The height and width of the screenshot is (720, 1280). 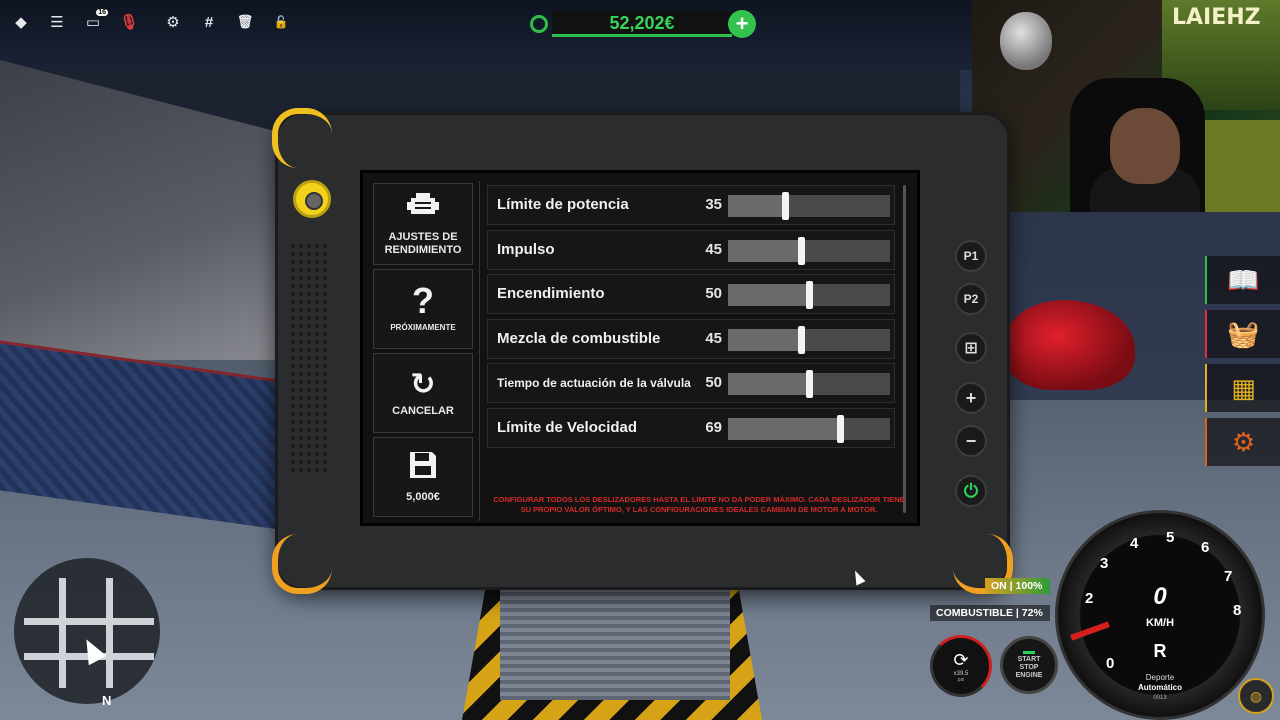 I want to click on slider-label: Impulso, so click(x=526, y=249).